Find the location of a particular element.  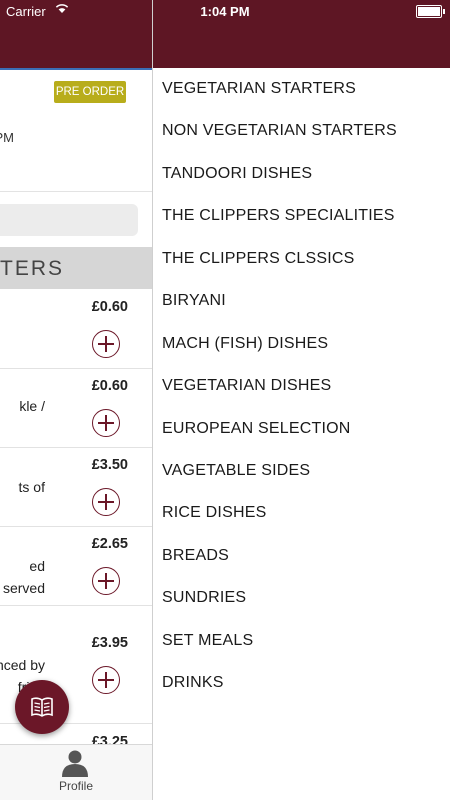

category-set-meals: SET MEALS is located at coordinates (207, 641).